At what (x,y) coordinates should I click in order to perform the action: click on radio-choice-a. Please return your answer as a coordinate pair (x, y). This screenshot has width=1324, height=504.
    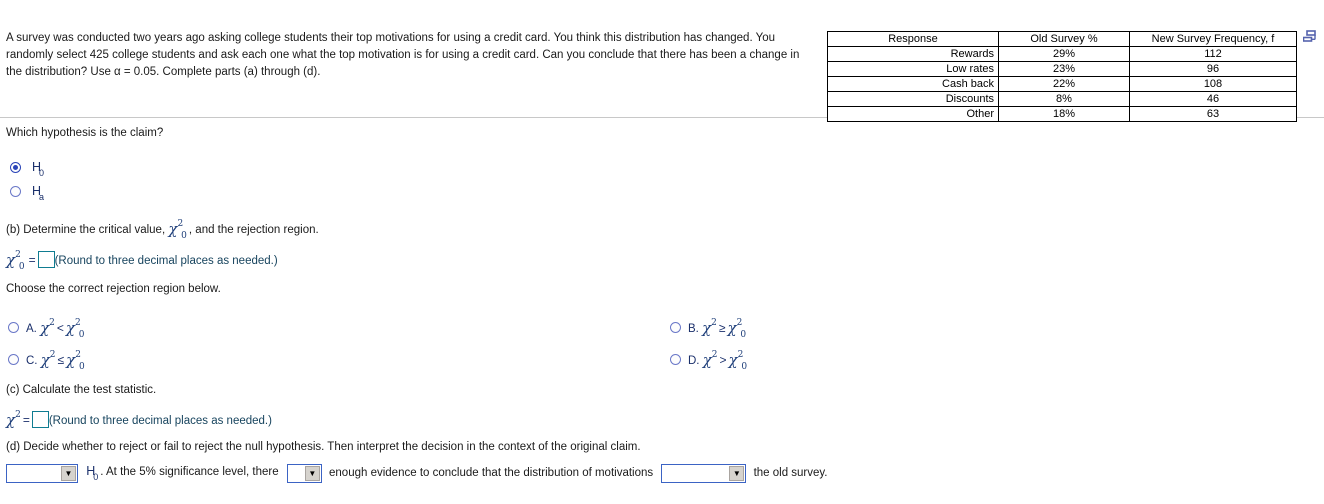
    Looking at the image, I should click on (13, 327).